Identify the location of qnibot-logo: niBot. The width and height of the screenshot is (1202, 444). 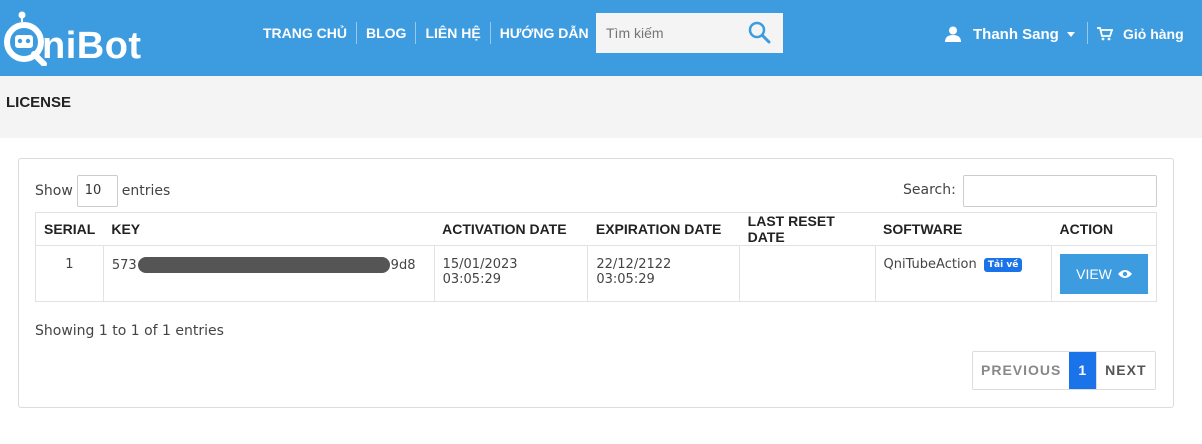
(79, 39).